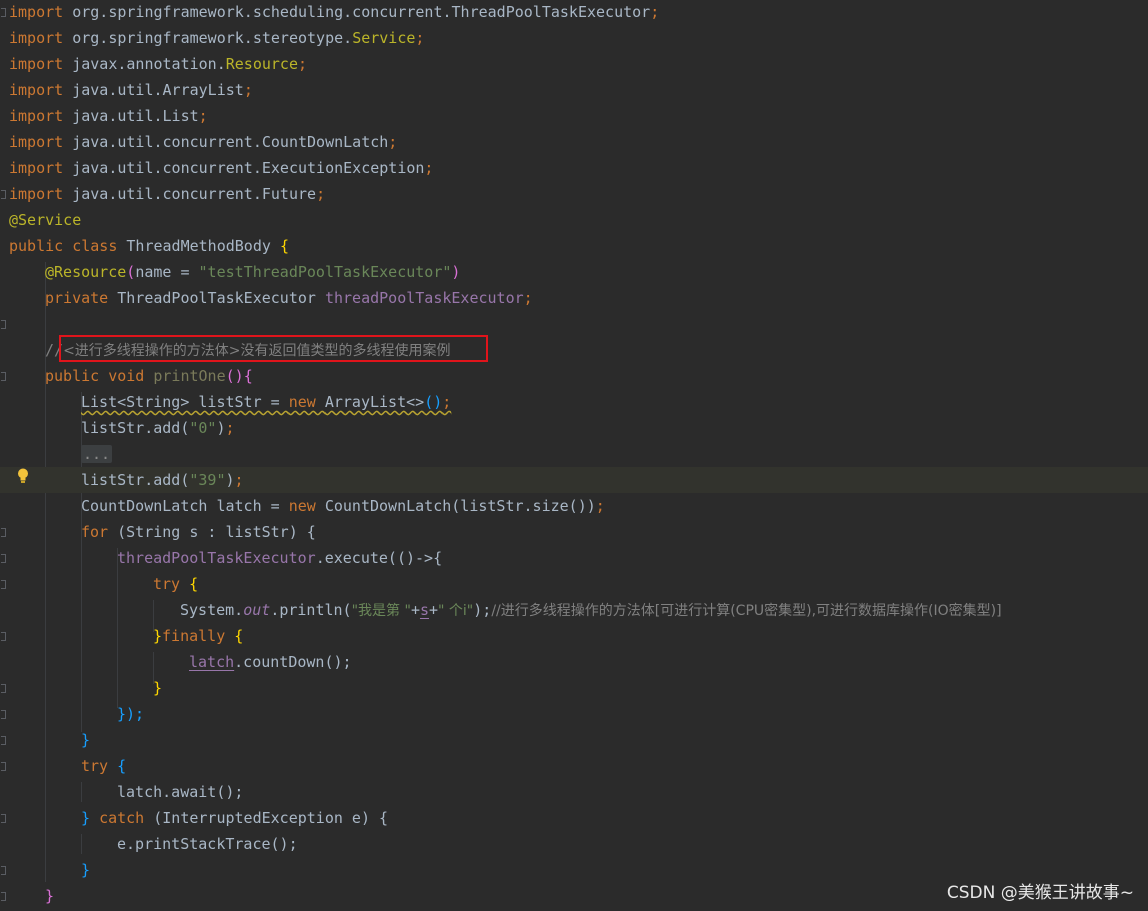 This screenshot has width=1148, height=911. What do you see at coordinates (270, 662) in the screenshot?
I see `code-line-countdown: latch.countDown();` at bounding box center [270, 662].